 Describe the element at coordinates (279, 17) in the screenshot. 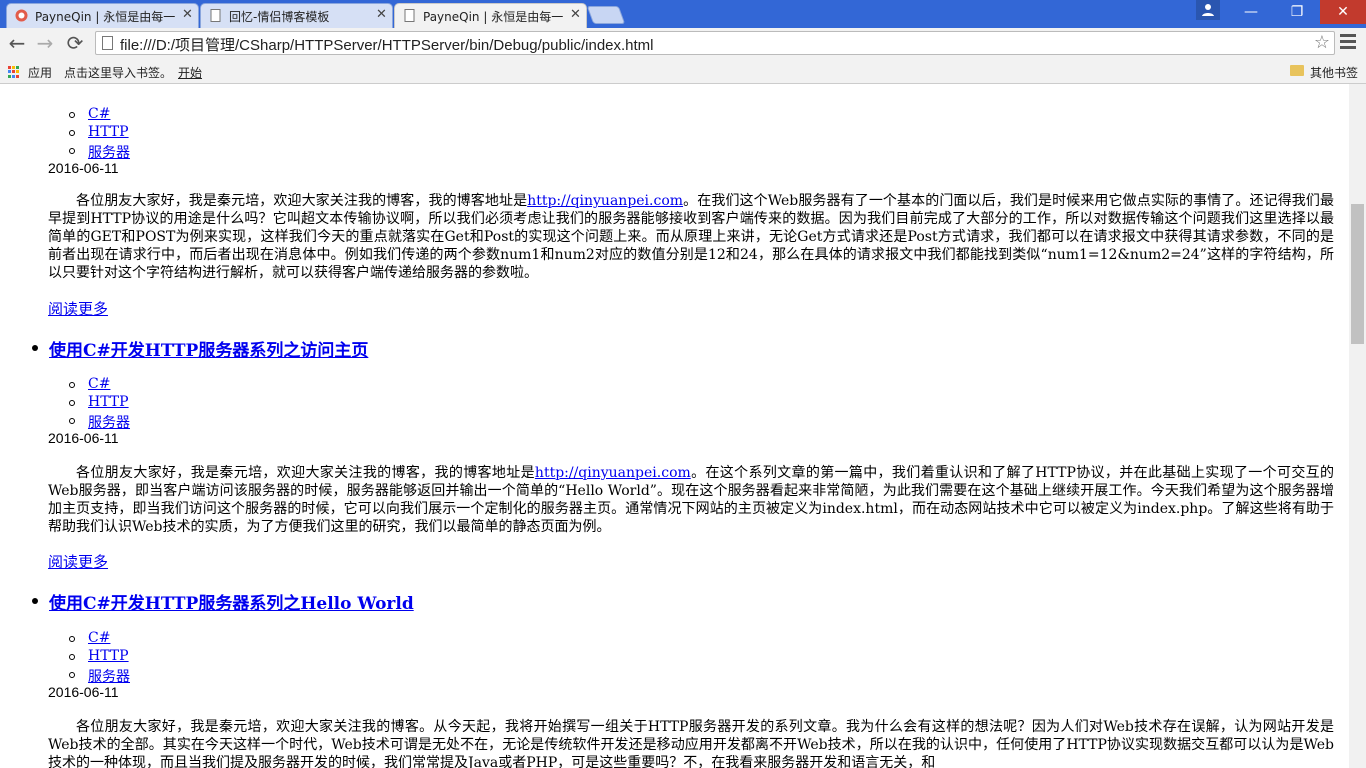

I see `tab-title: 回忆-情侣博客模板` at that location.